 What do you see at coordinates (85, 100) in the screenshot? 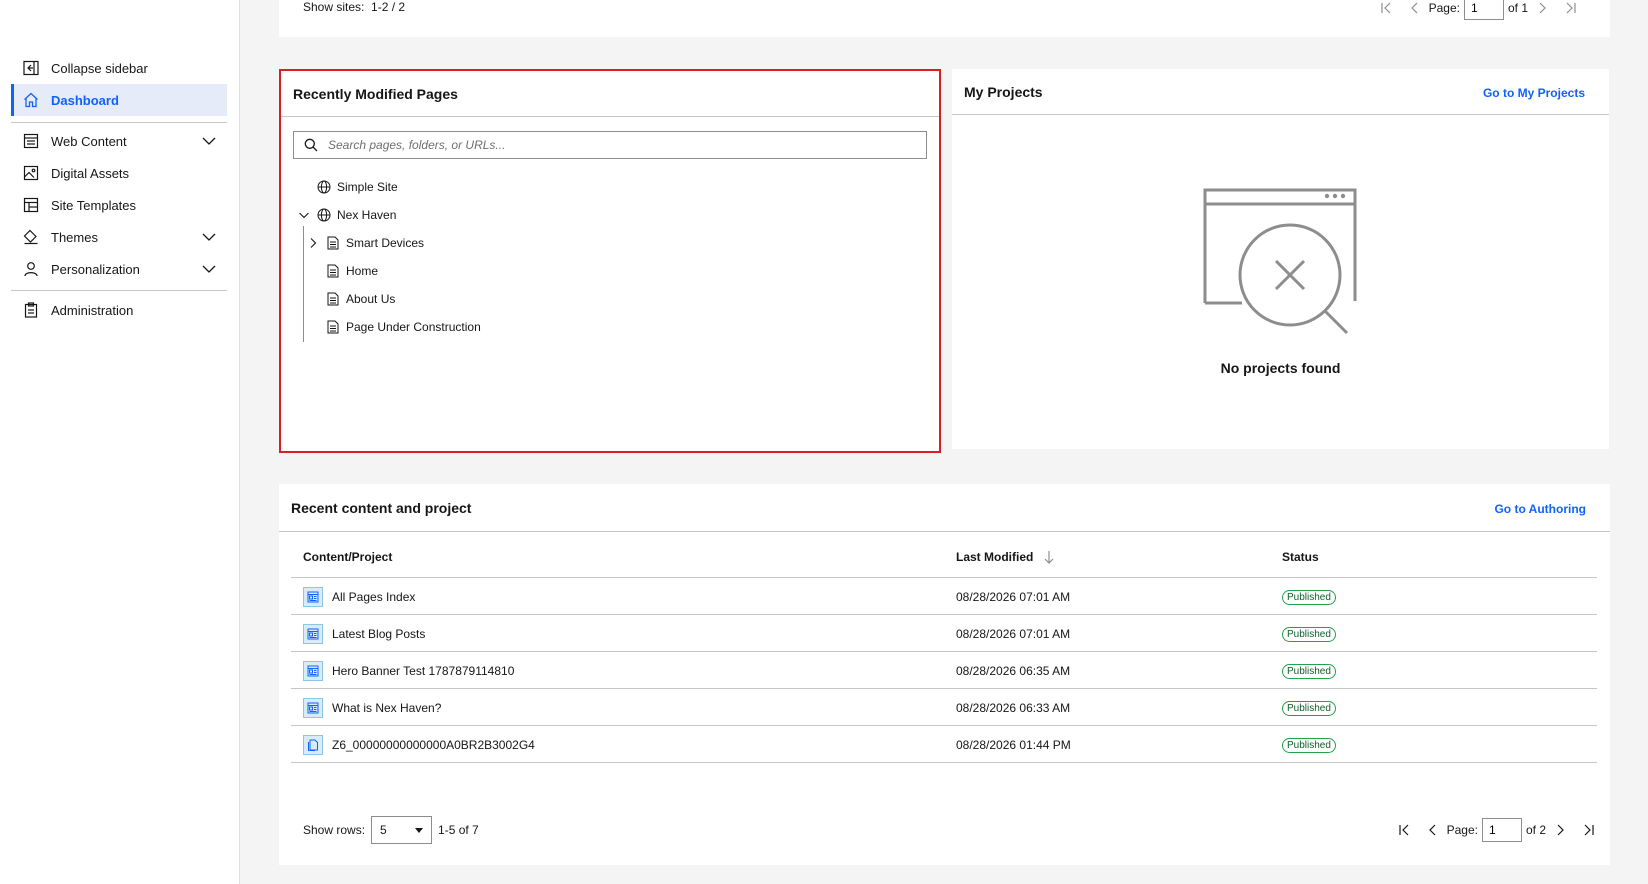
I see `sidebar-item-label: Dashboard` at bounding box center [85, 100].